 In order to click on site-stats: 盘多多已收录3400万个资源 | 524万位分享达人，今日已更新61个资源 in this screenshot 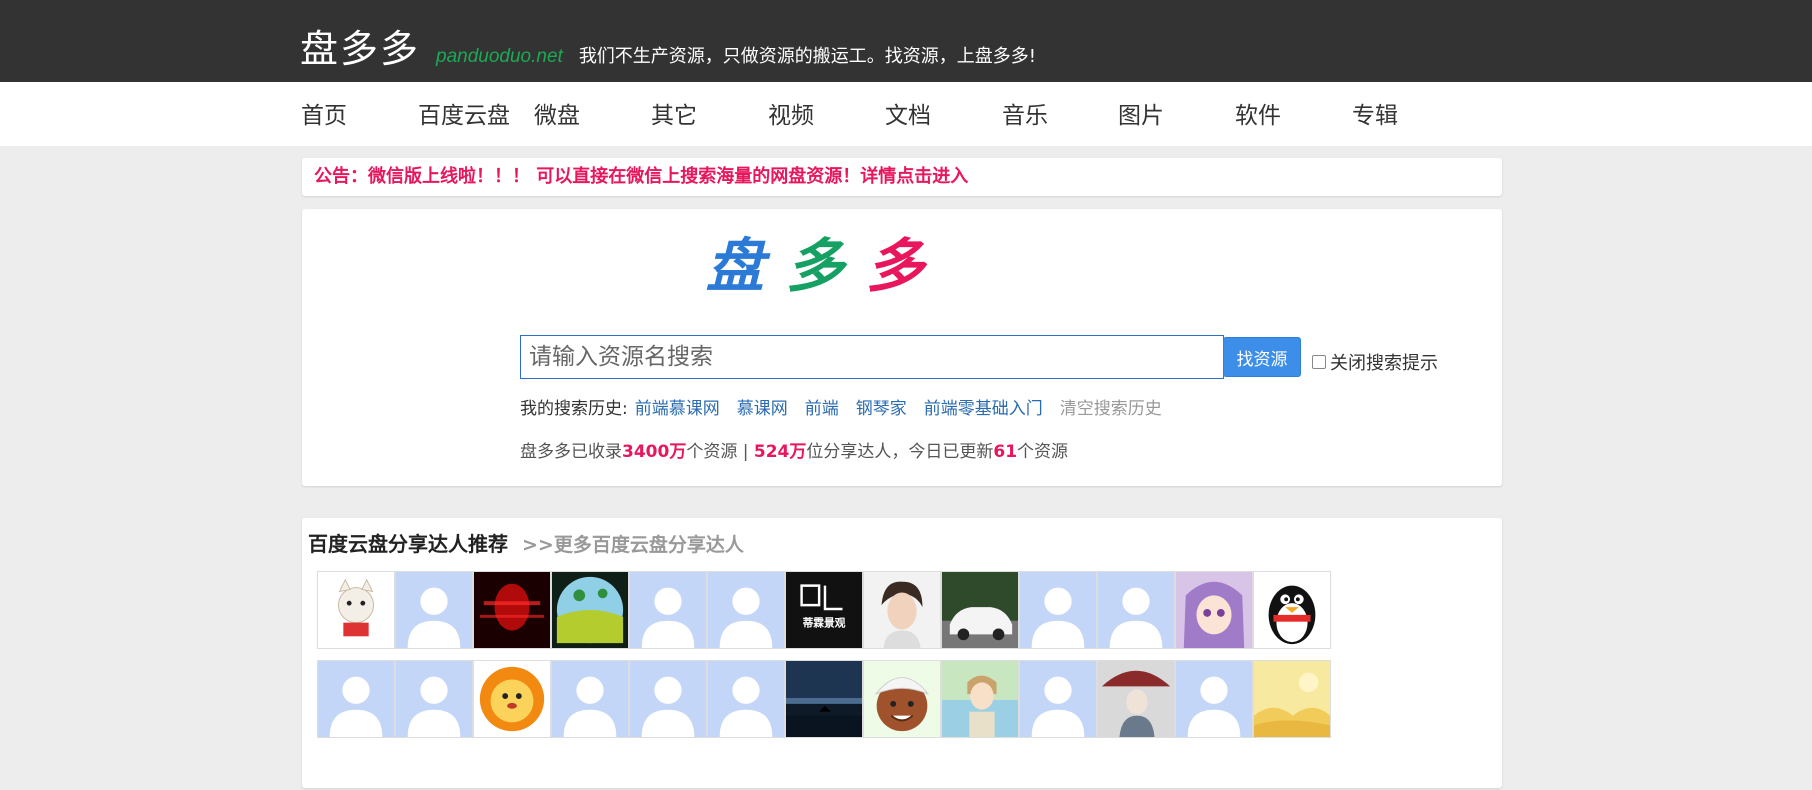, I will do `click(794, 449)`.